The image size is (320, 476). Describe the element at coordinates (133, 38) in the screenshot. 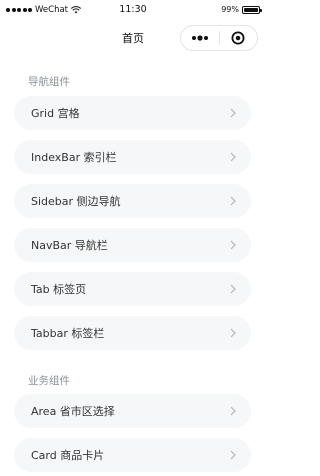

I see `nav-bar: 首页` at that location.